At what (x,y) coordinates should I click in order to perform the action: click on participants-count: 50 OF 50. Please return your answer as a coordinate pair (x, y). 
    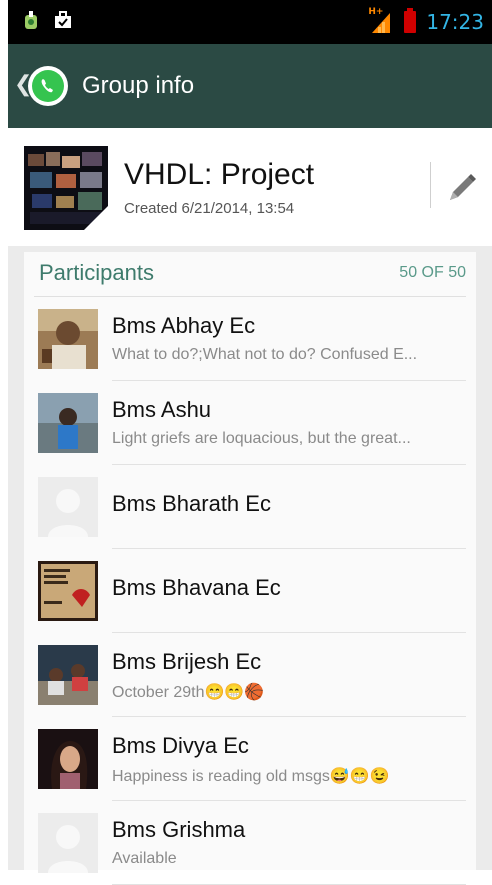
    Looking at the image, I should click on (432, 272).